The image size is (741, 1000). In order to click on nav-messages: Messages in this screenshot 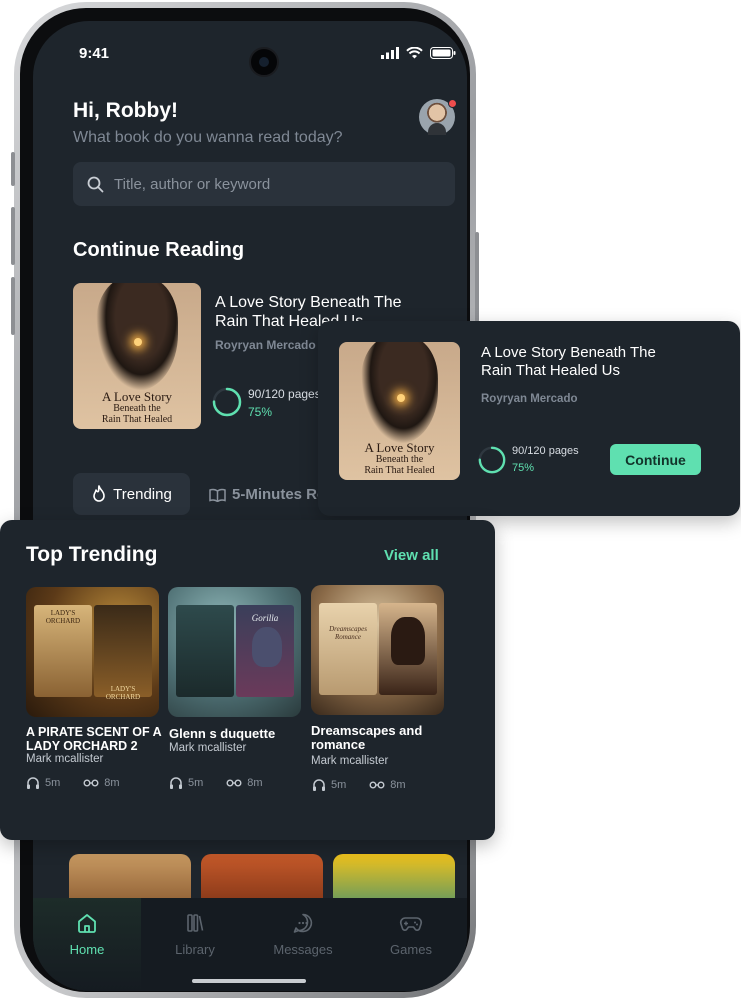, I will do `click(303, 944)`.